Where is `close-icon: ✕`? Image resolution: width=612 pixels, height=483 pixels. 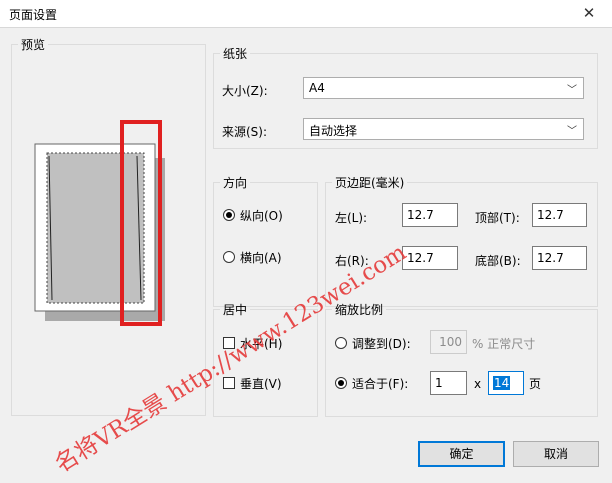
close-icon: ✕ is located at coordinates (589, 13).